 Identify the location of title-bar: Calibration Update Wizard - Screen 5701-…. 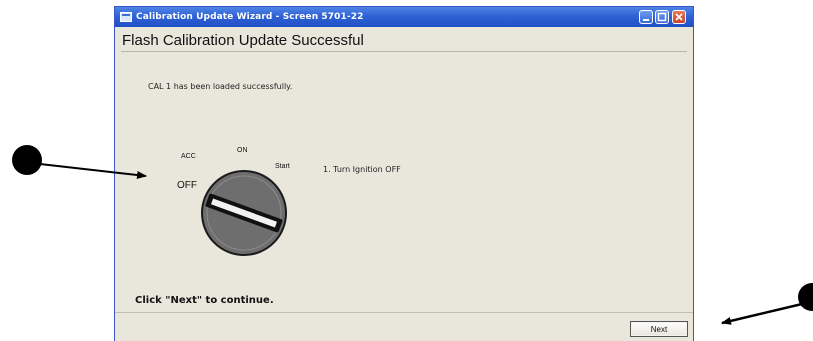
(404, 17).